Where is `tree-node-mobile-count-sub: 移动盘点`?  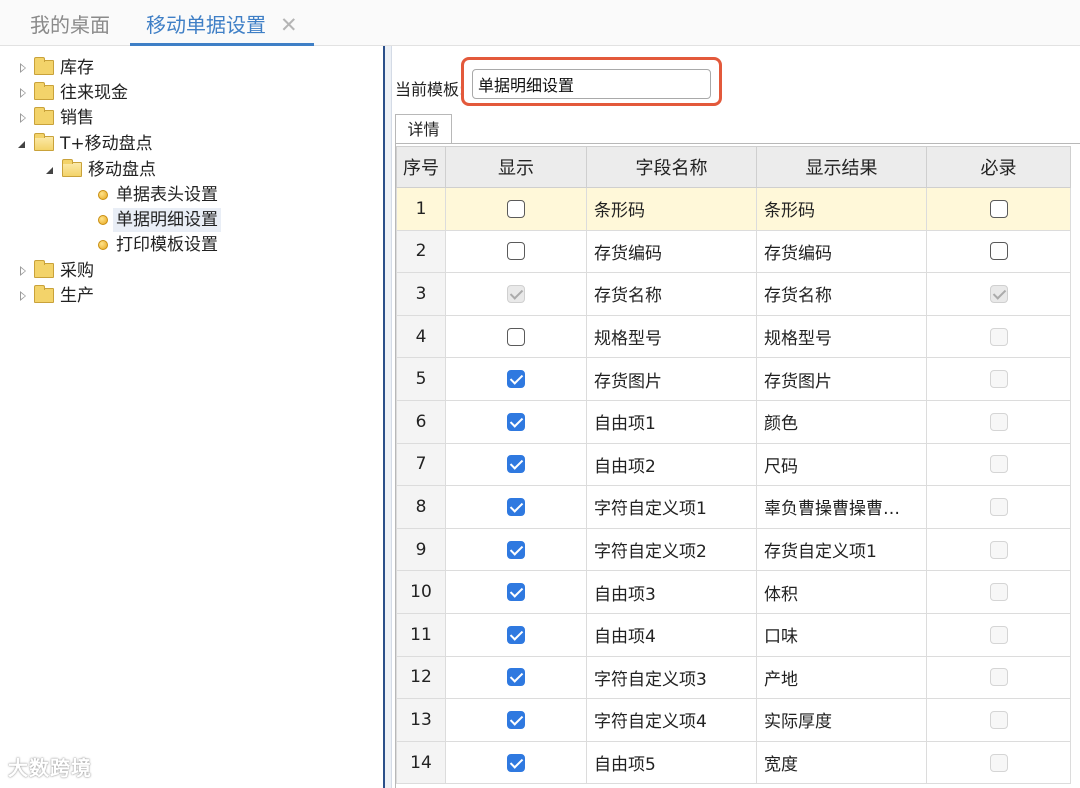 tree-node-mobile-count-sub: 移动盘点 is located at coordinates (150, 170).